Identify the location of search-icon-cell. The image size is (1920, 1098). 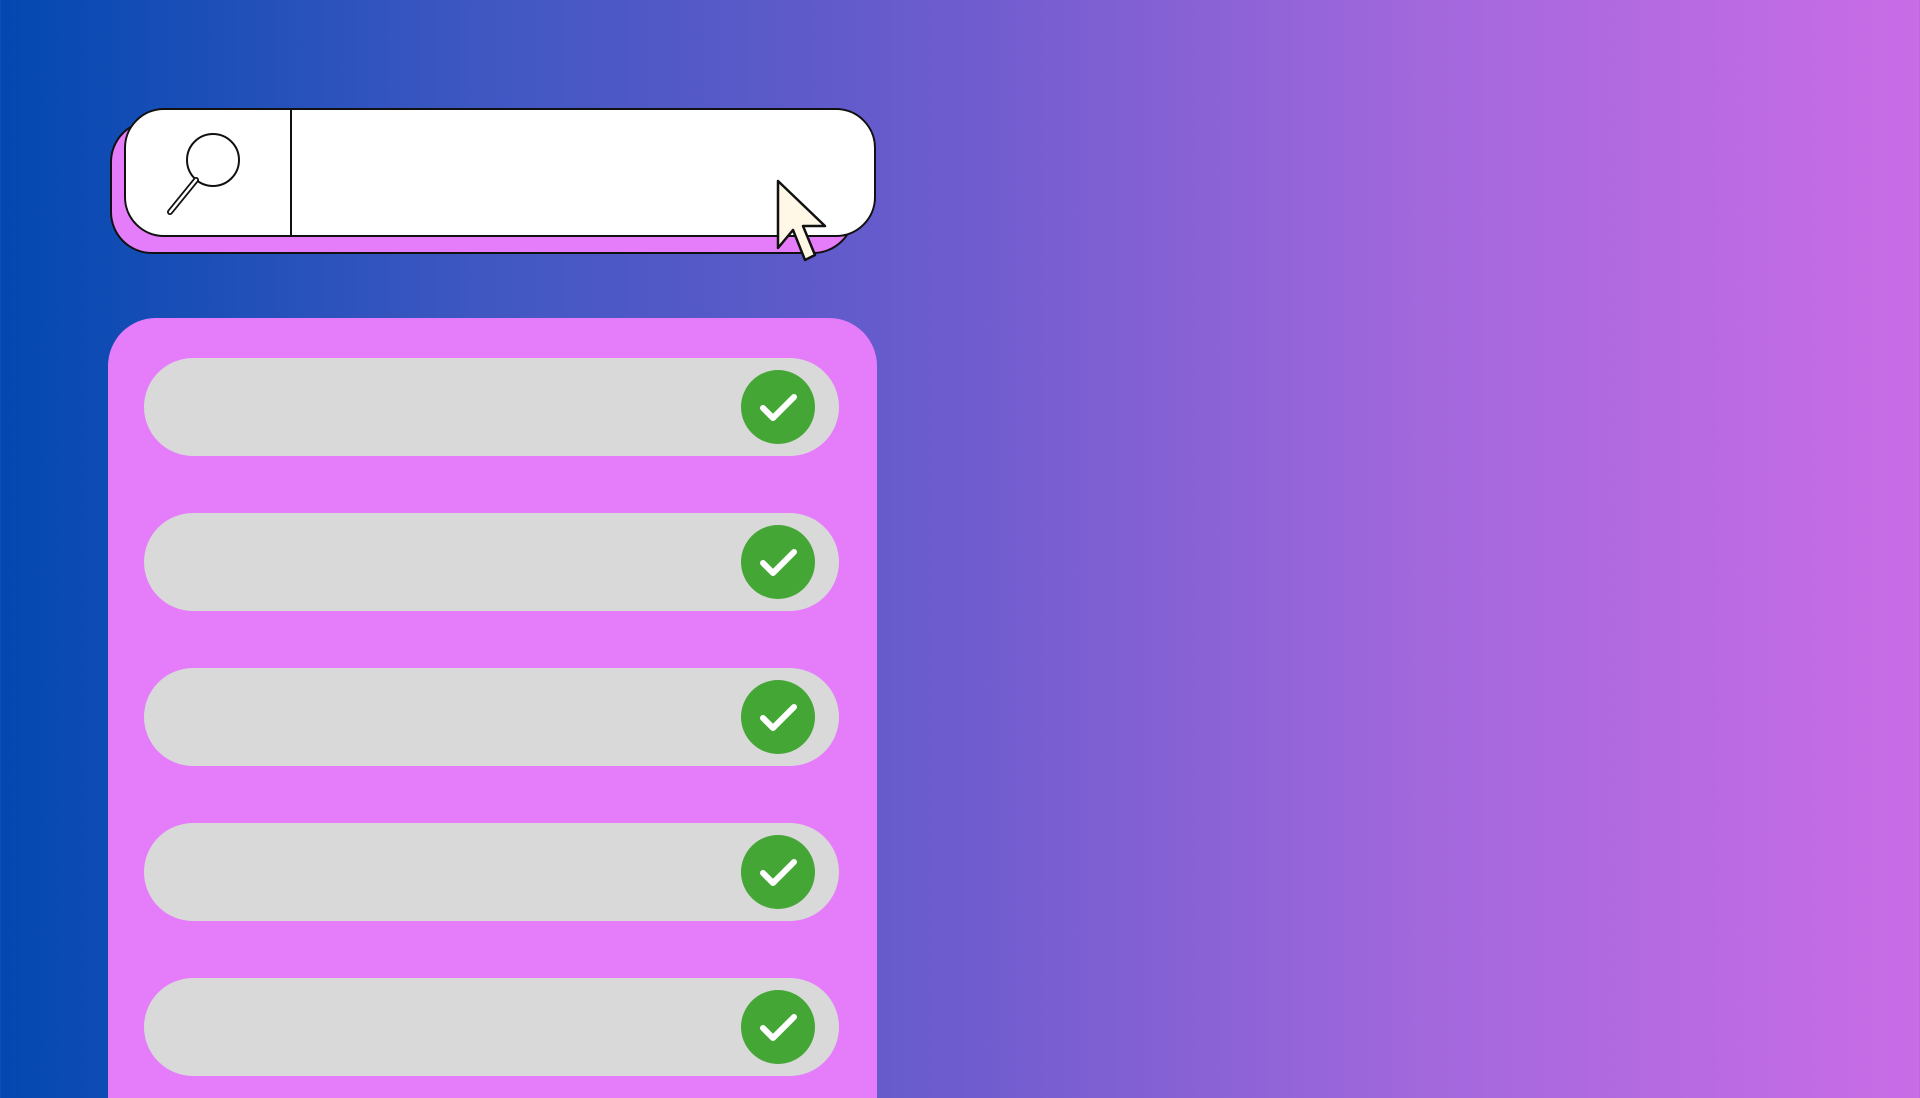
(209, 172).